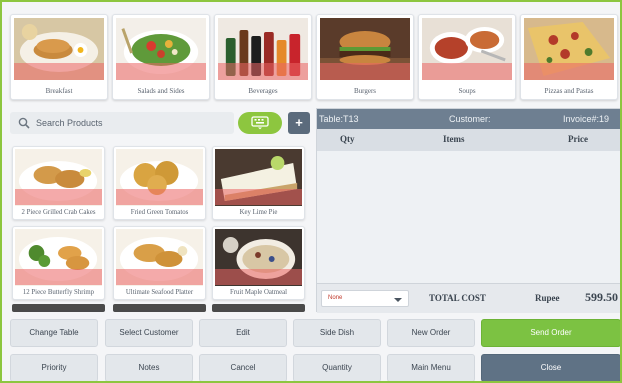 The width and height of the screenshot is (622, 383). I want to click on notes-button: Notes, so click(149, 367).